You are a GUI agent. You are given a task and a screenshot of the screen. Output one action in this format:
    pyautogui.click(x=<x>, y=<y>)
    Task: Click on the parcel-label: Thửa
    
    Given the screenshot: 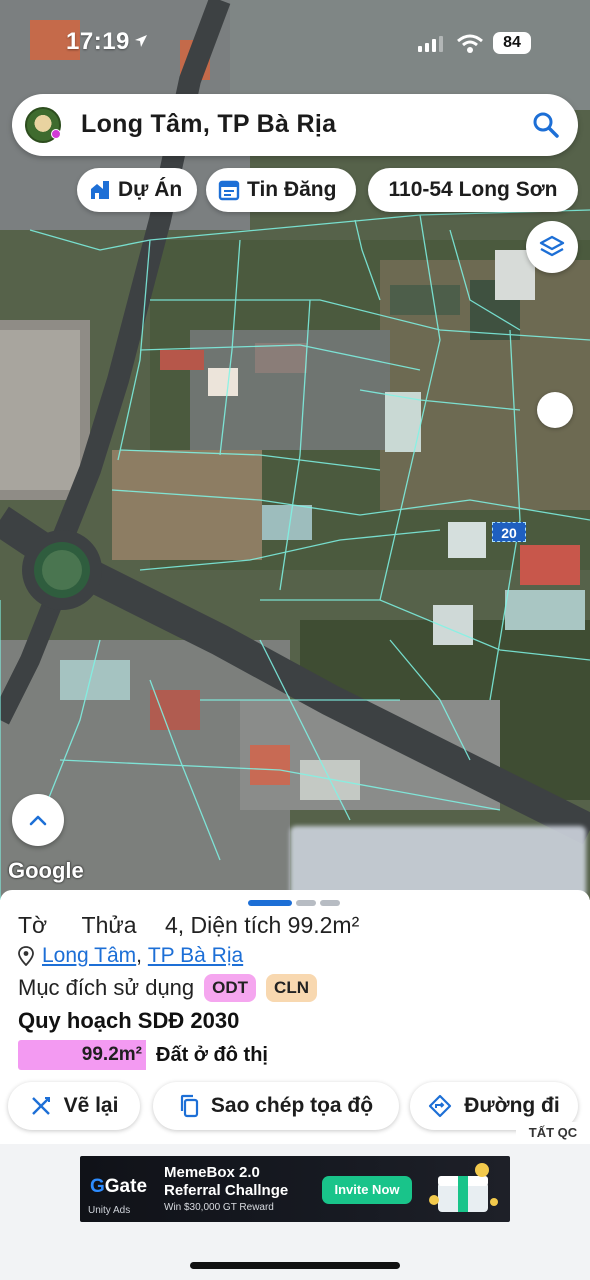 What is the action you would take?
    pyautogui.click(x=109, y=925)
    